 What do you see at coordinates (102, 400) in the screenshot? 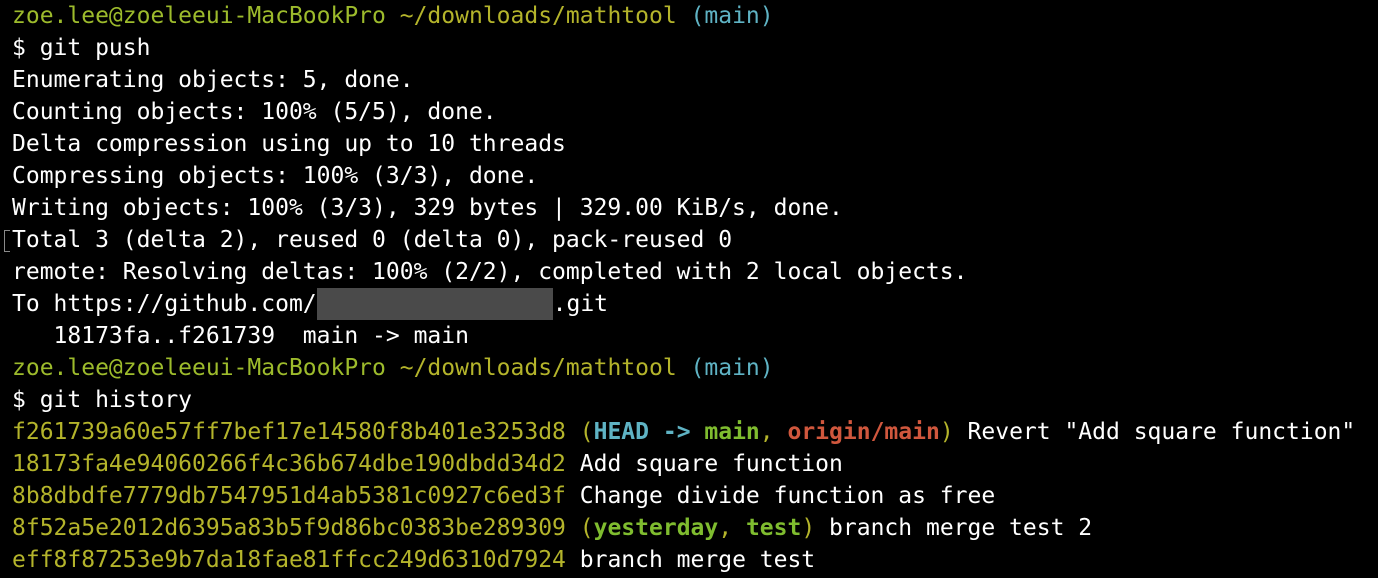
I see `command-line: $ git history` at bounding box center [102, 400].